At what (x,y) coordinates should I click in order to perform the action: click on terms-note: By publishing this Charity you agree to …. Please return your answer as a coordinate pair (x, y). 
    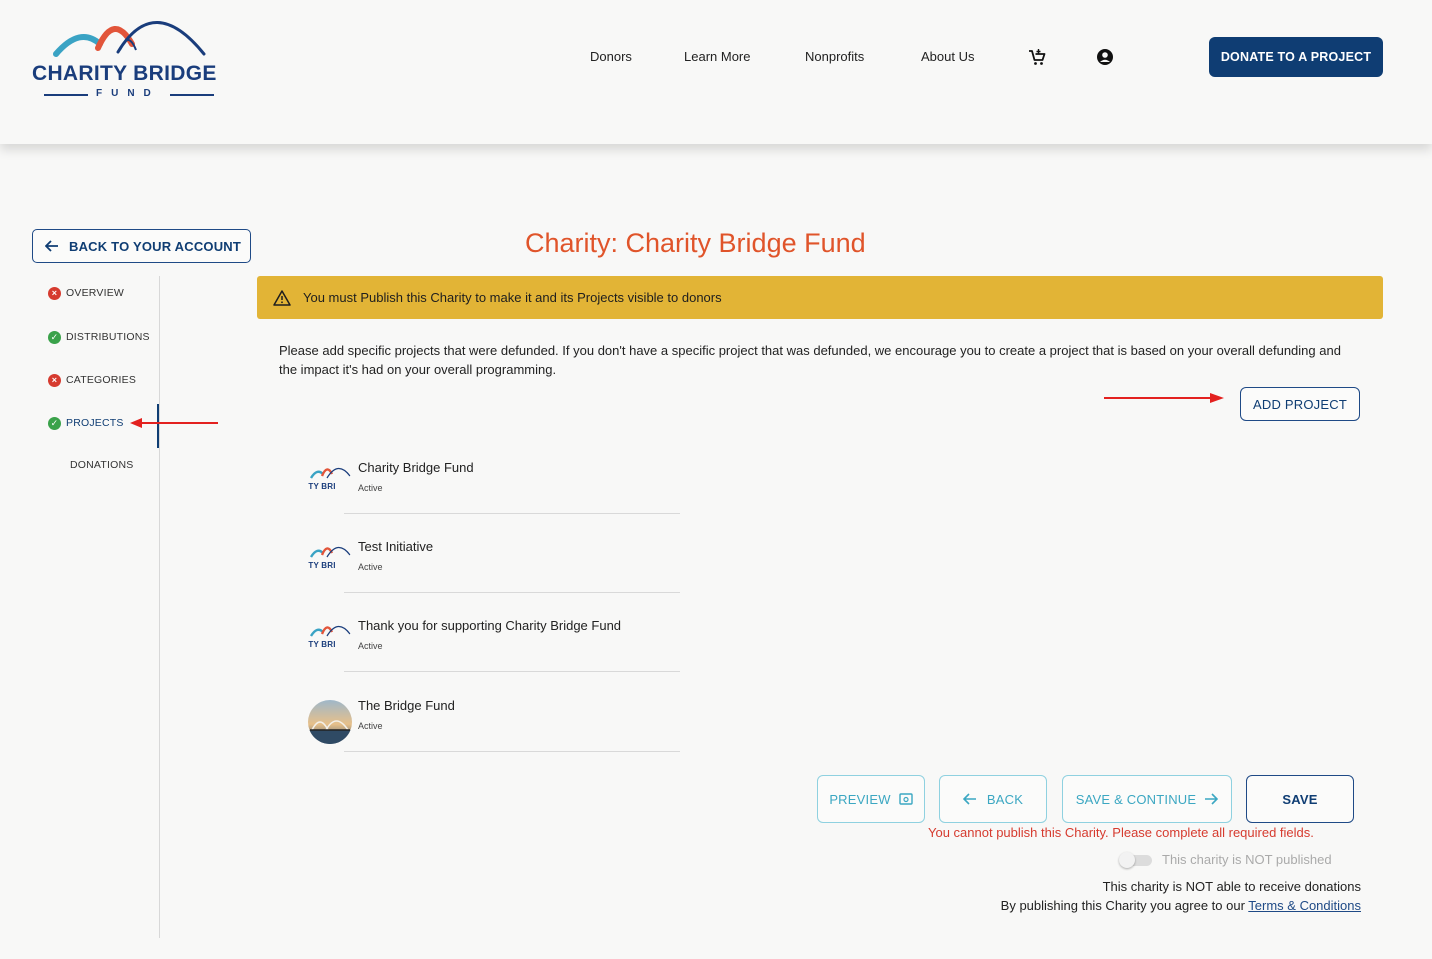
    Looking at the image, I should click on (1181, 905).